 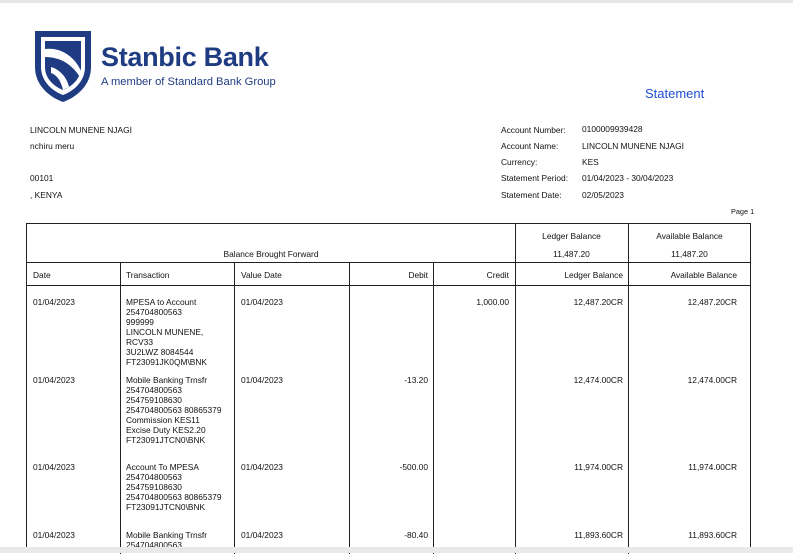 I want to click on balance-brought-forward-label: Balance Brought Forward, so click(x=271, y=254).